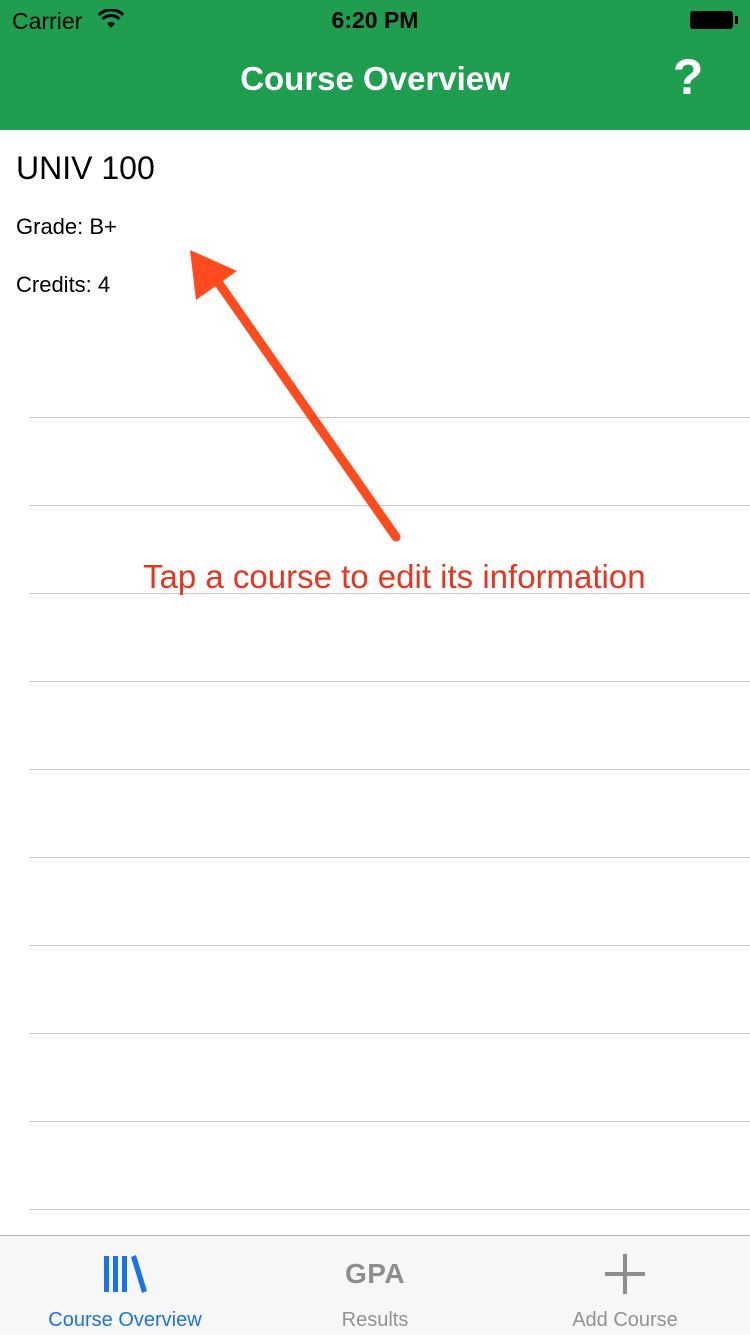 This screenshot has height=1335, width=750. I want to click on books-icon, so click(125, 1274).